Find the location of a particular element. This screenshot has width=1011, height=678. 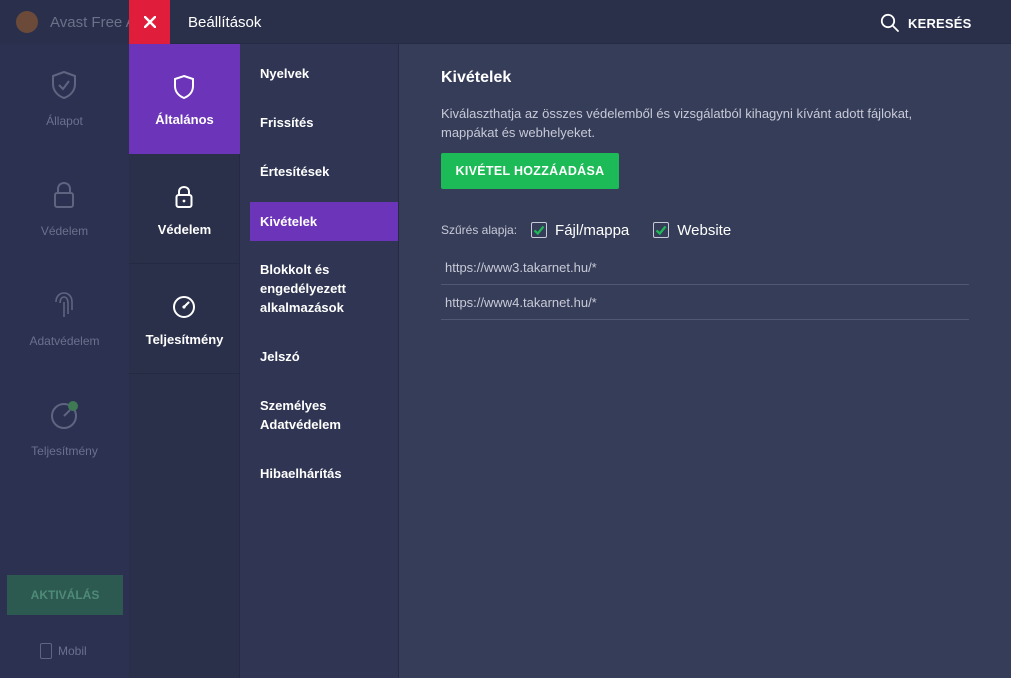

settings-title: Beállítások is located at coordinates (225, 22).